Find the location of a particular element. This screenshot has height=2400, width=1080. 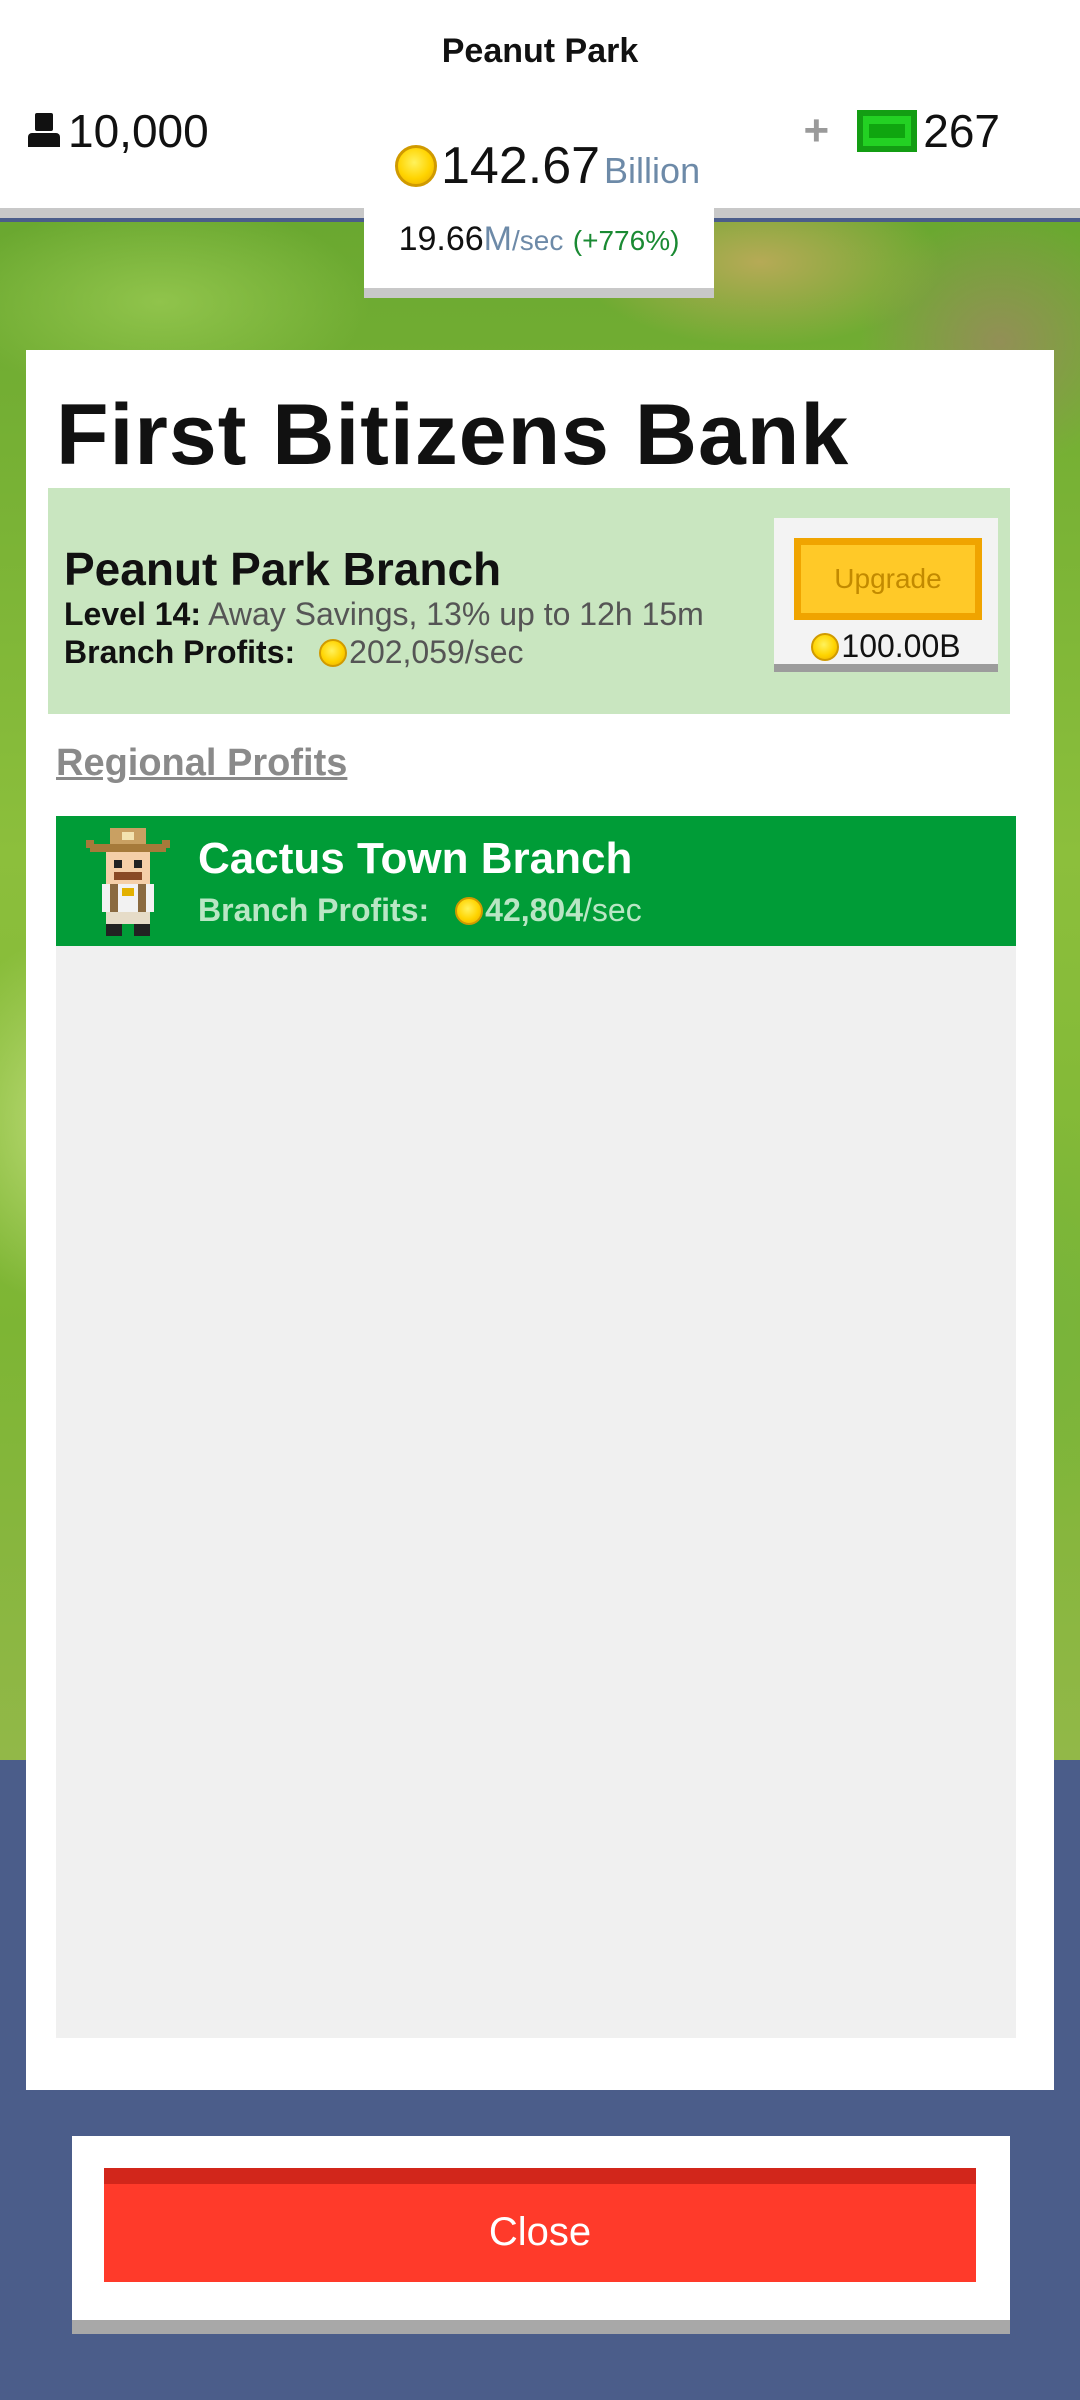

branch-name: Peanut Park Branch is located at coordinates (283, 569).